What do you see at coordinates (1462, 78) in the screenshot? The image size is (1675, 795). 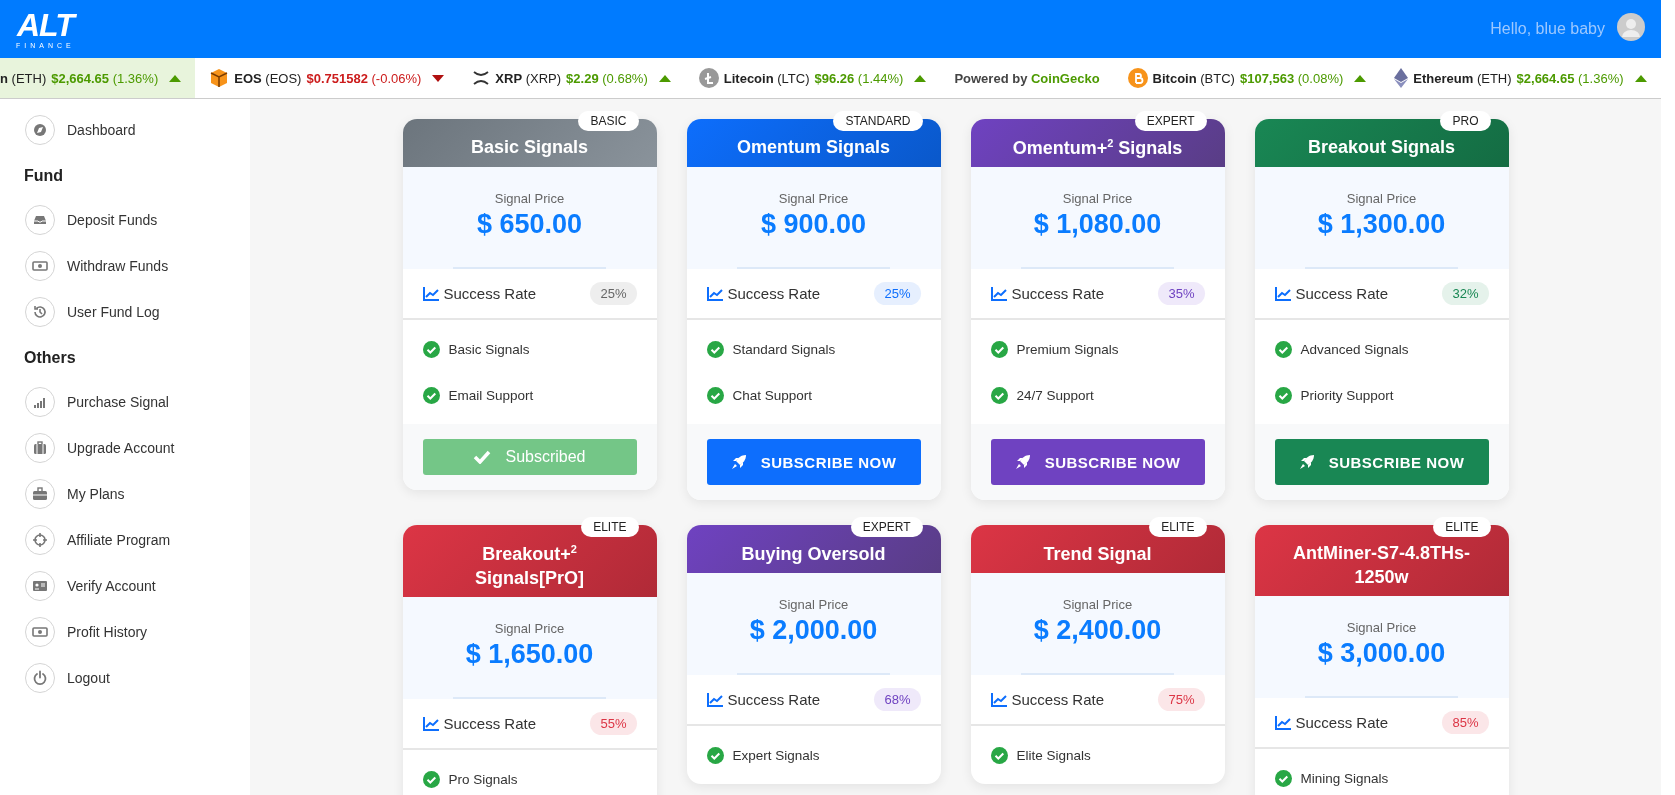 I see `coin-name: Ethereum (ETH)` at bounding box center [1462, 78].